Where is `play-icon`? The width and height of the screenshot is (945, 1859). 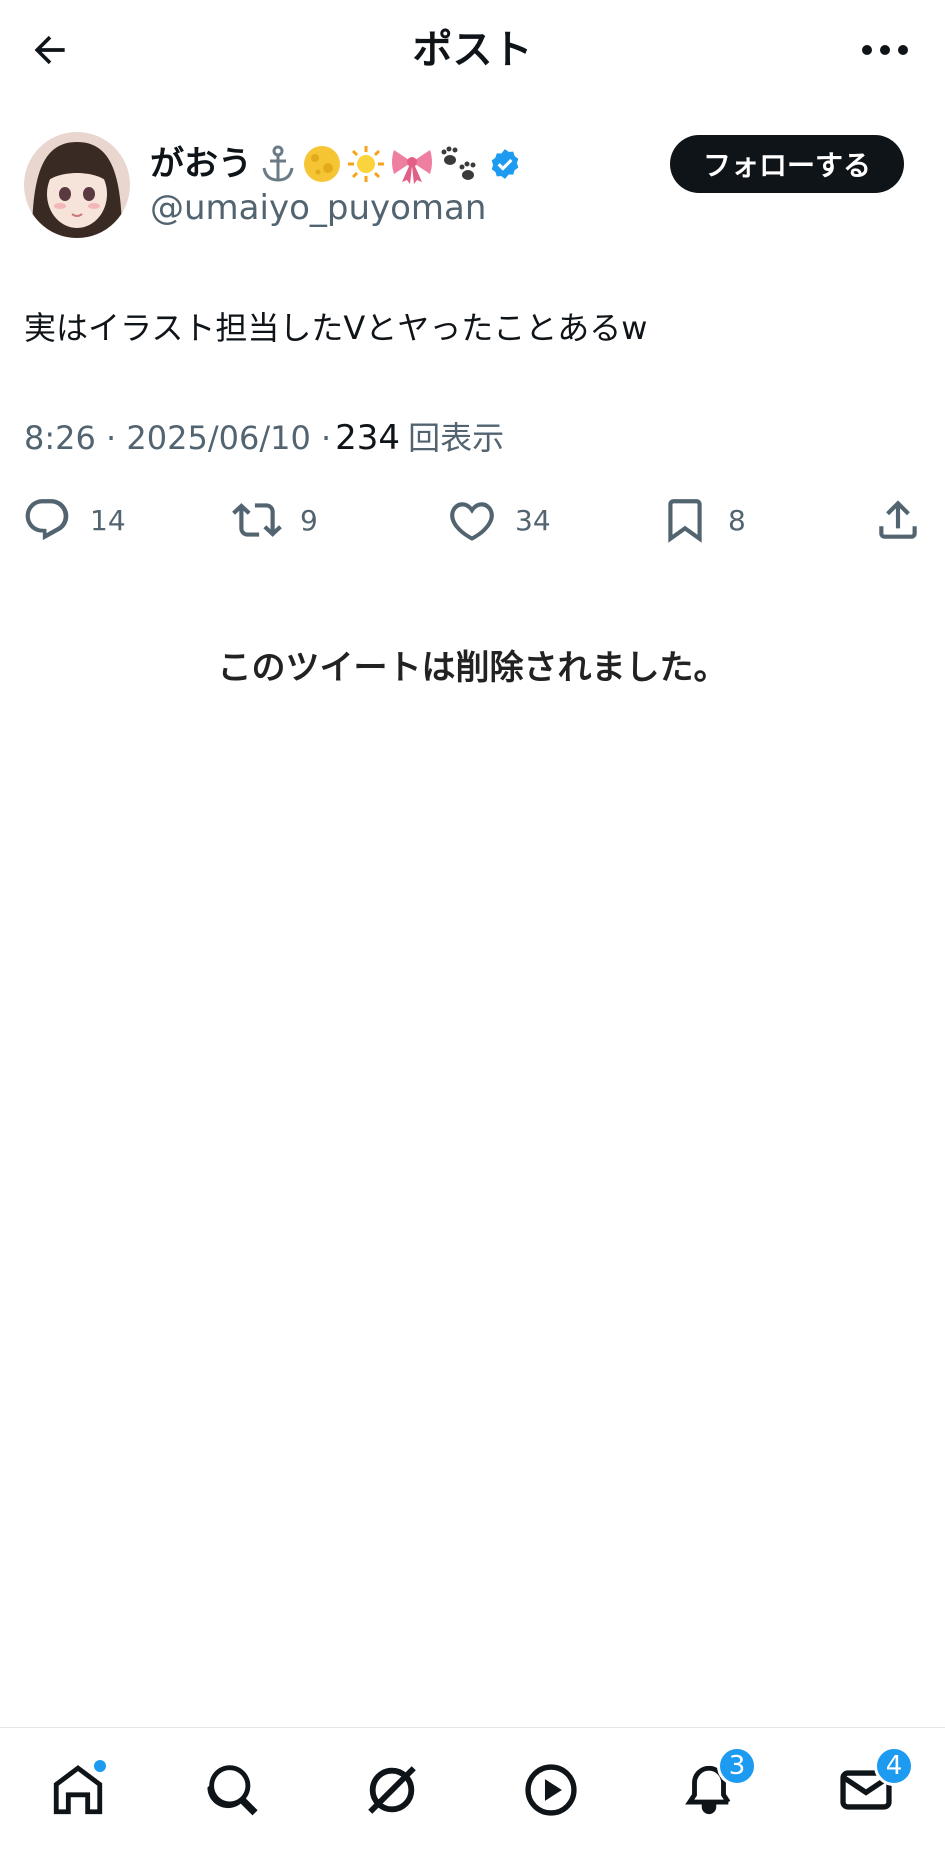
play-icon is located at coordinates (551, 1790).